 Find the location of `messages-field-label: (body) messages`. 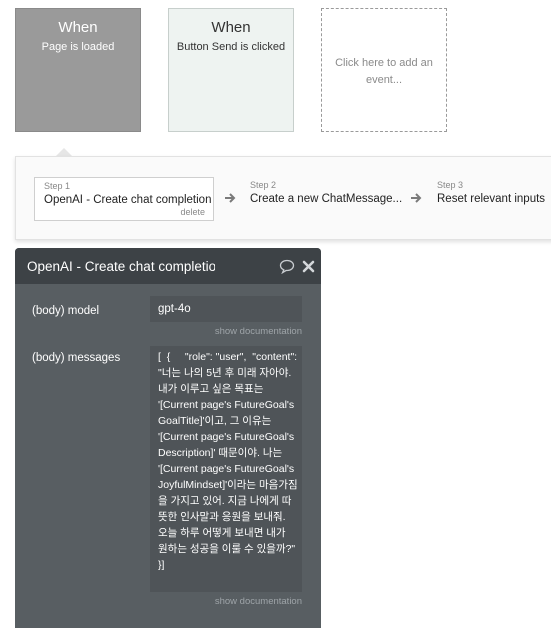

messages-field-label: (body) messages is located at coordinates (76, 358).